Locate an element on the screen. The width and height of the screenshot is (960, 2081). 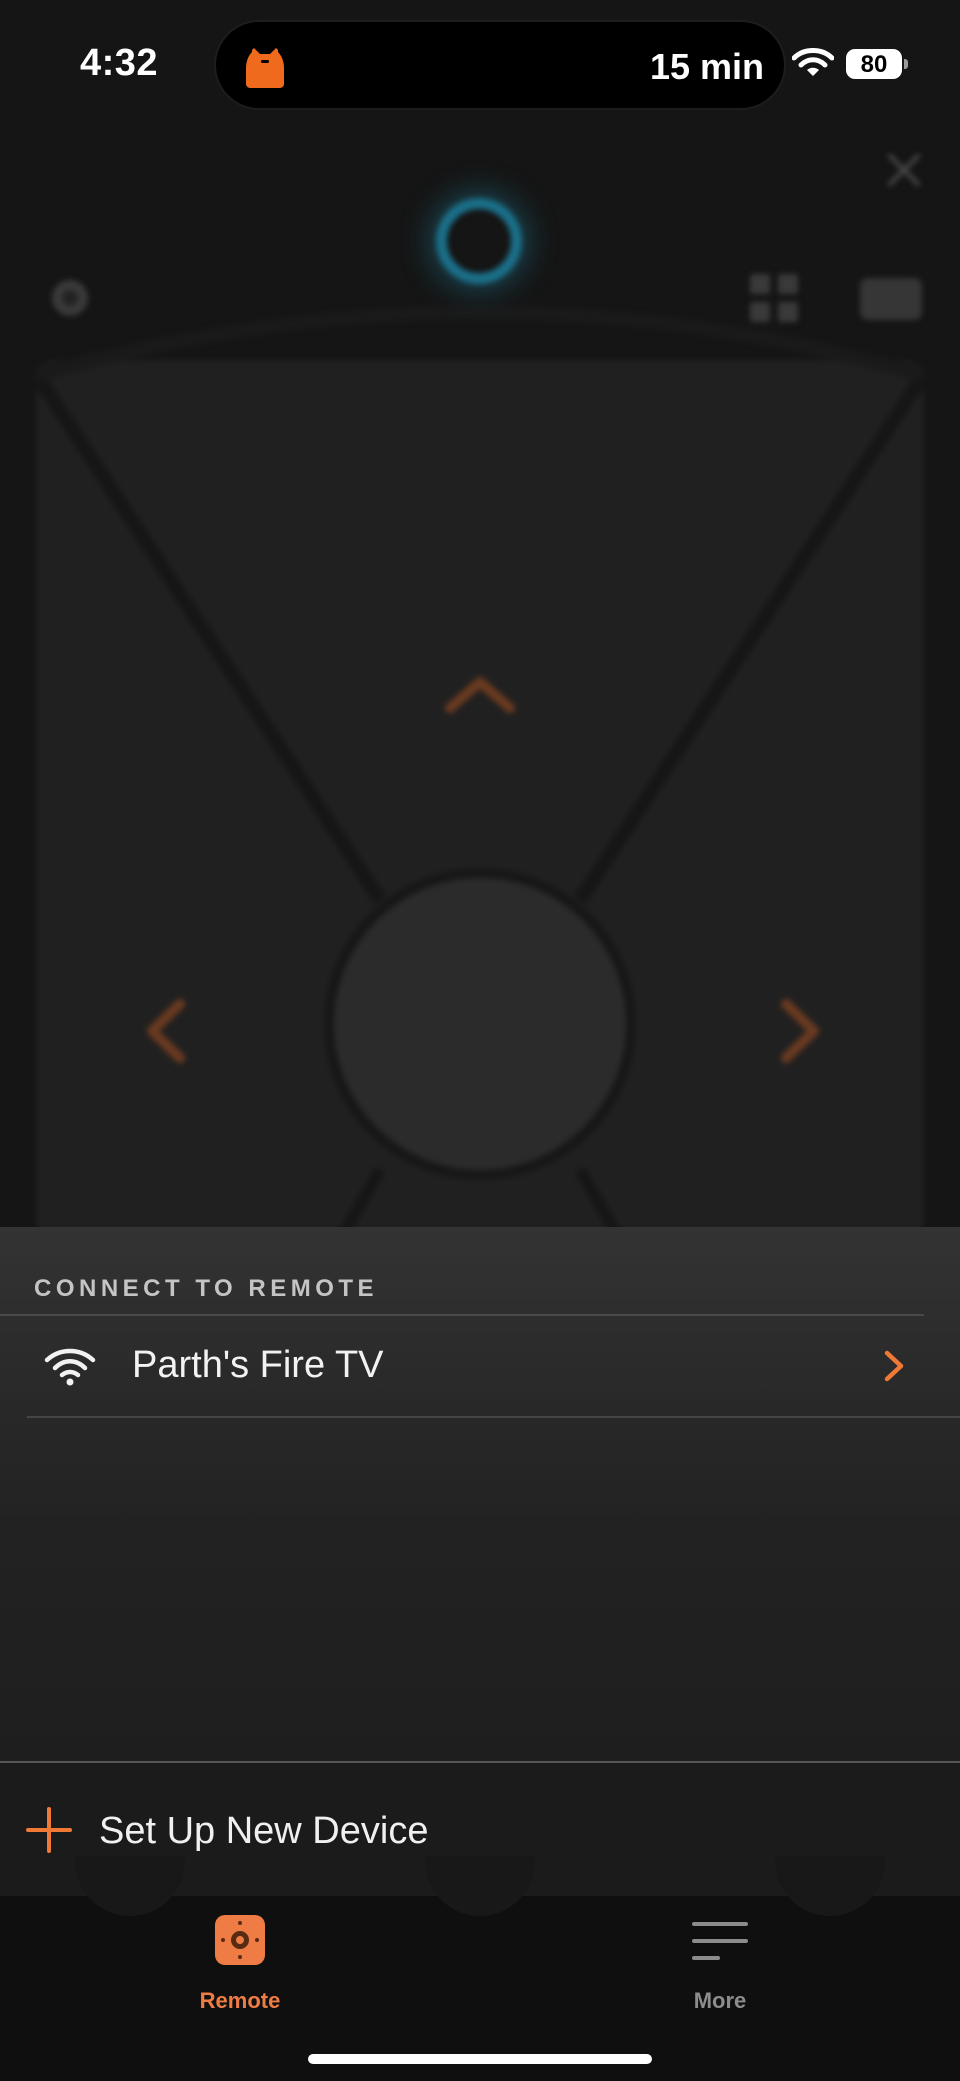
setup-label: Set Up New Device is located at coordinates (264, 1831).